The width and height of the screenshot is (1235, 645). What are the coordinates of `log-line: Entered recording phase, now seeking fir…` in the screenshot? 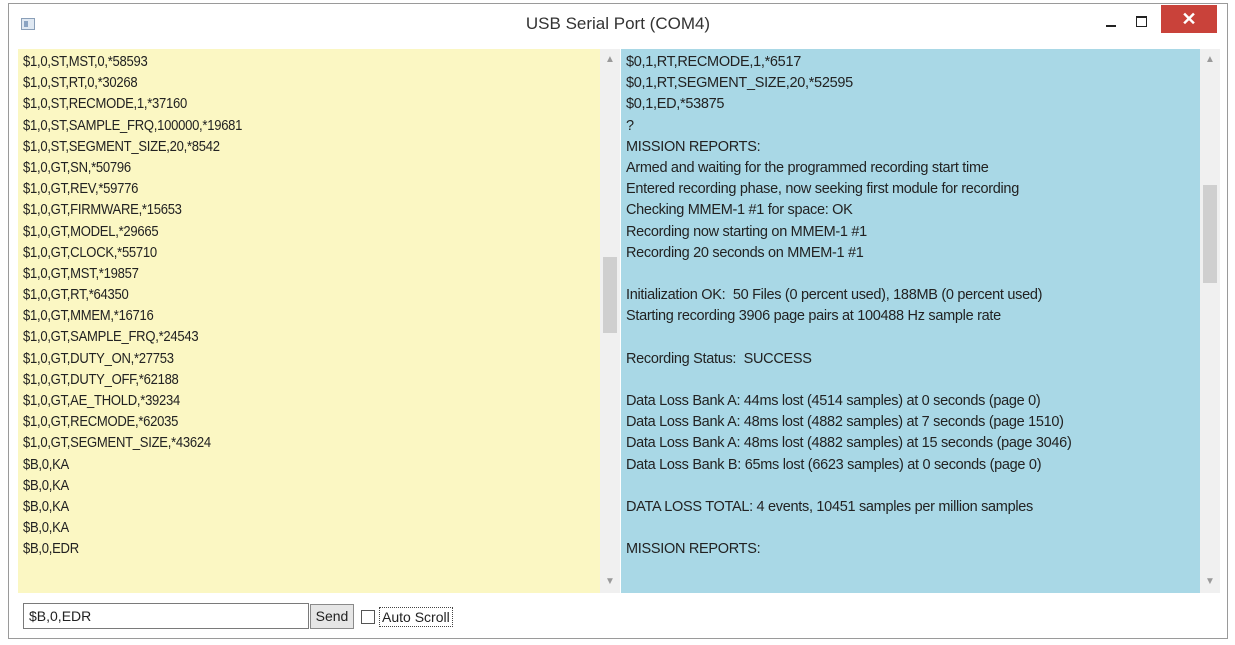 It's located at (822, 189).